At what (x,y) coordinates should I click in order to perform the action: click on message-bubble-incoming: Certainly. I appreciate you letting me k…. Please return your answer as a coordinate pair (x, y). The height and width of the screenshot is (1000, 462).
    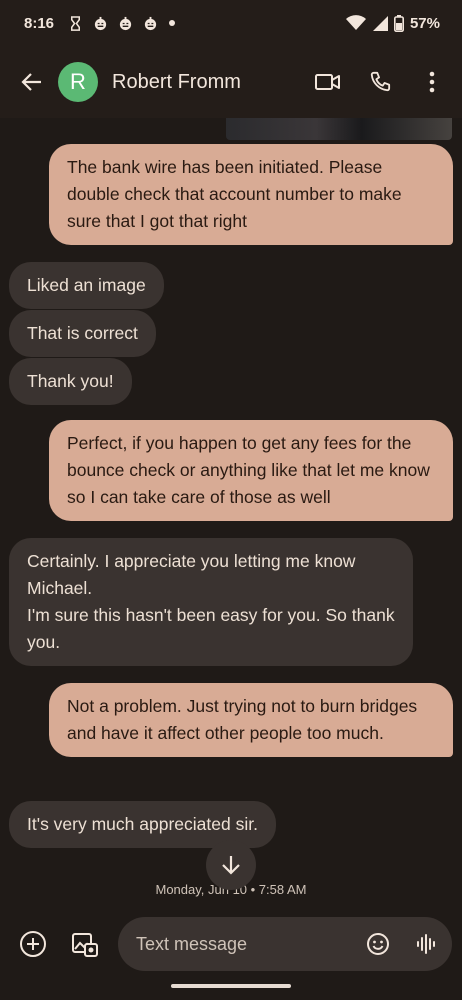
    Looking at the image, I should click on (211, 602).